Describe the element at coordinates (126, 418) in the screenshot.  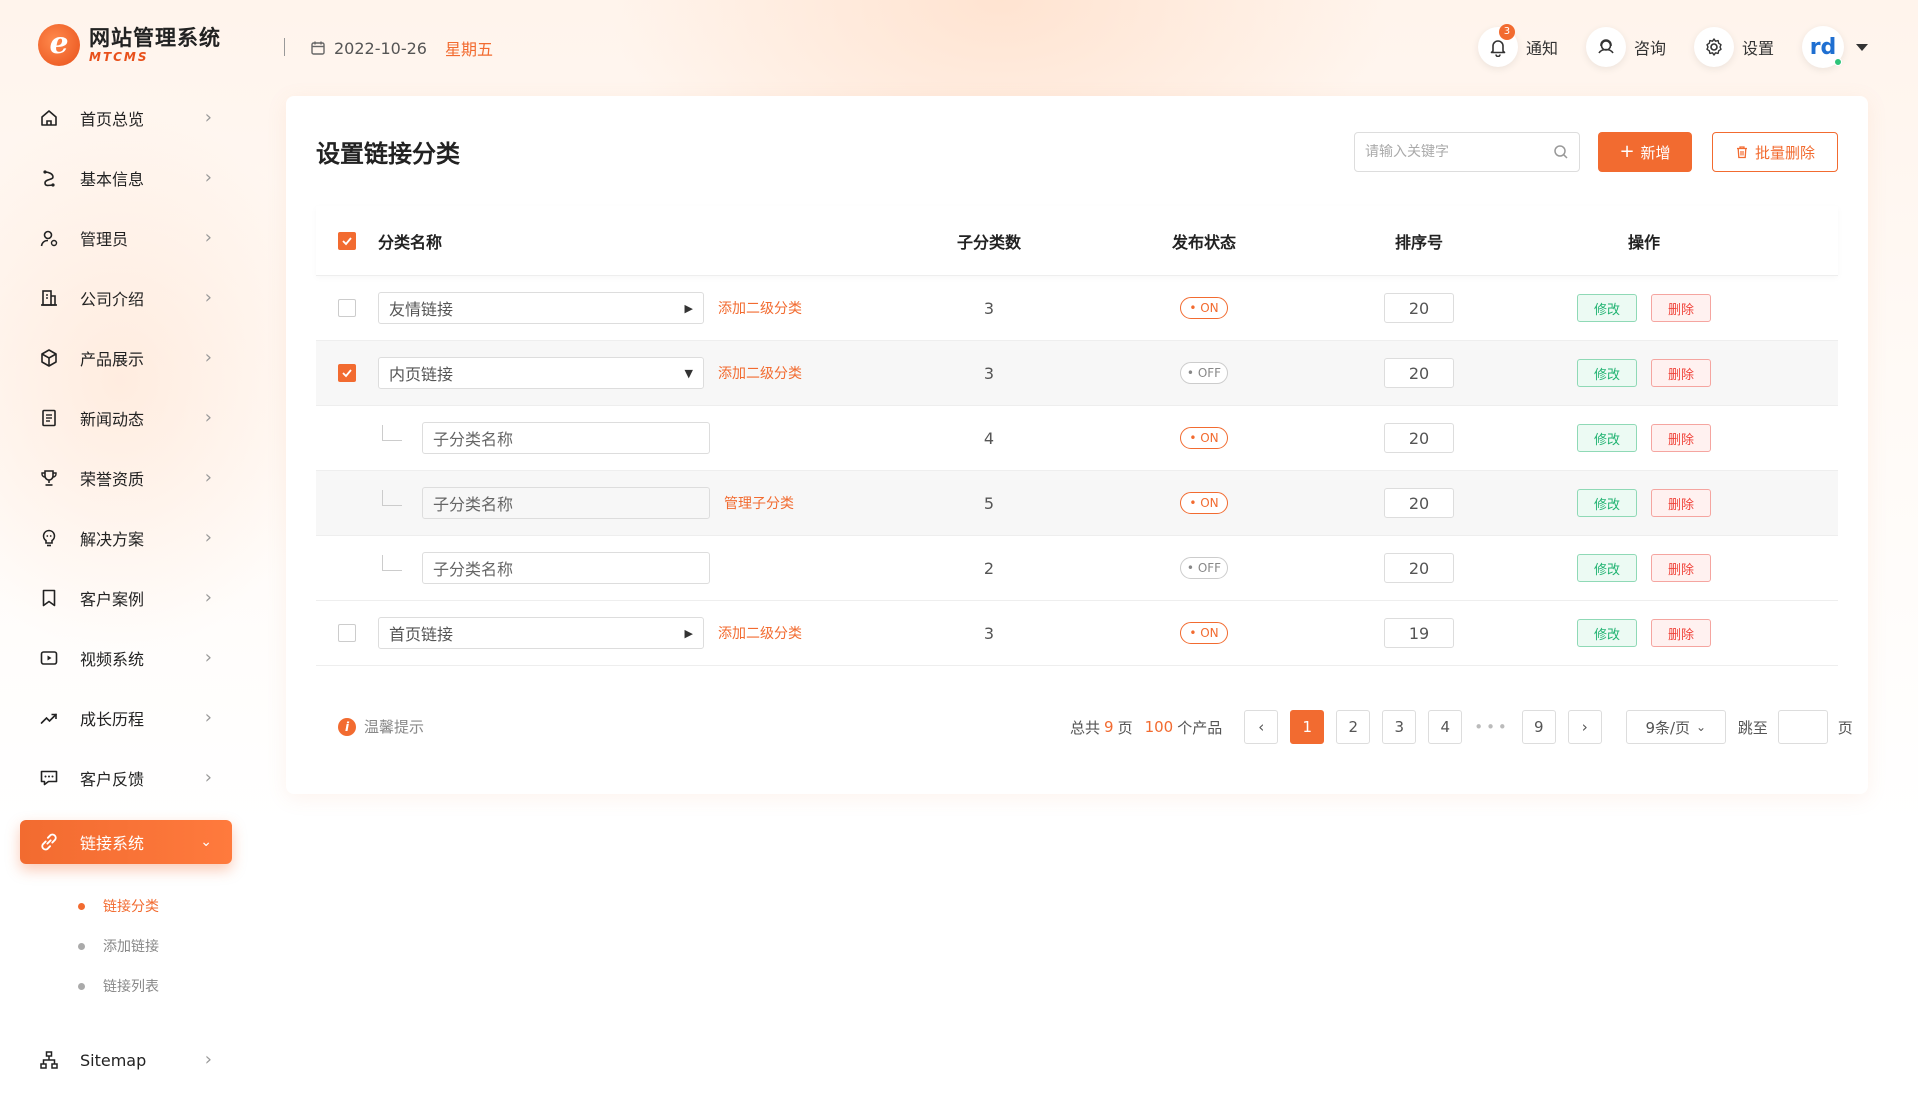
I see `sidebar-item-news: 新闻动态 ›` at that location.